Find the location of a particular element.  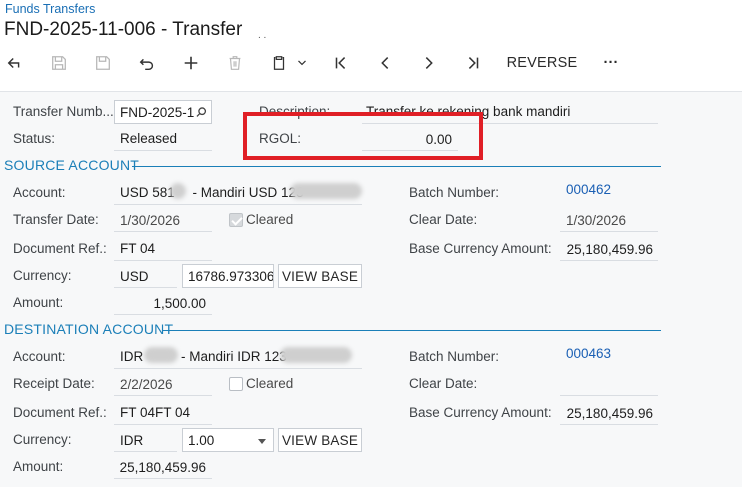

undo-icon is located at coordinates (146, 64).